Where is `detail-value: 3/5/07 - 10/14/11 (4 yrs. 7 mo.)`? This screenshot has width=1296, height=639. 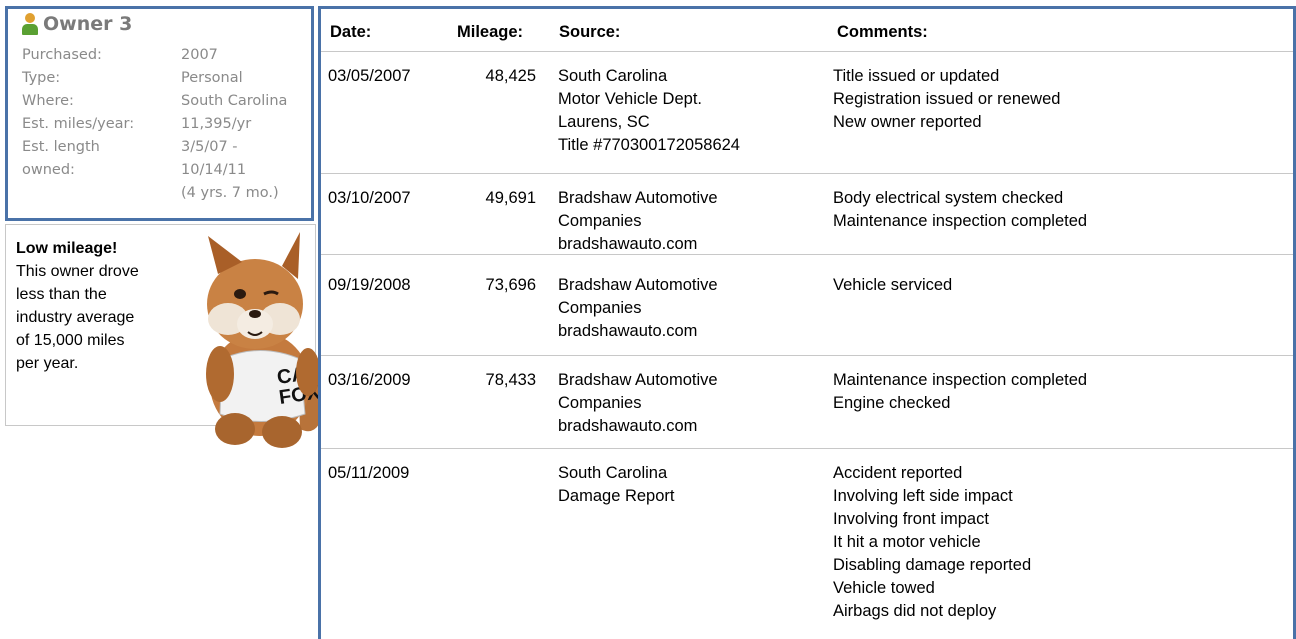
detail-value: 3/5/07 - 10/14/11 (4 yrs. 7 mo.) is located at coordinates (251, 170).